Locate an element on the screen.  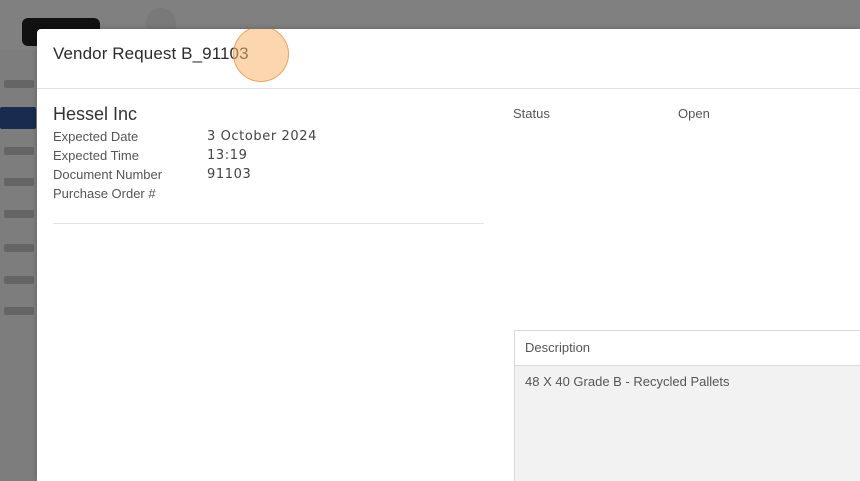
field-label: Purchase Order # is located at coordinates (104, 193).